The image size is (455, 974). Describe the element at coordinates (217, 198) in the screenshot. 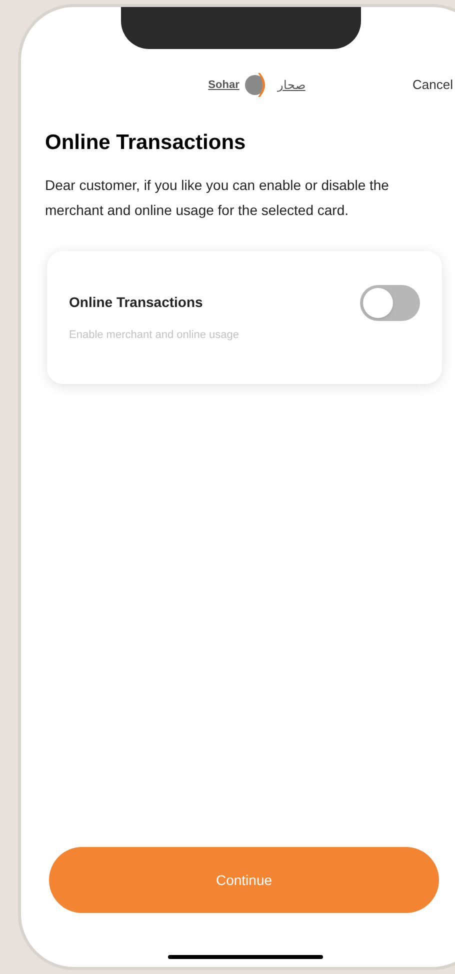

I see `description-text: Dear customer, if you like you can enable or disable the merchant and online usage for the selected card.` at that location.